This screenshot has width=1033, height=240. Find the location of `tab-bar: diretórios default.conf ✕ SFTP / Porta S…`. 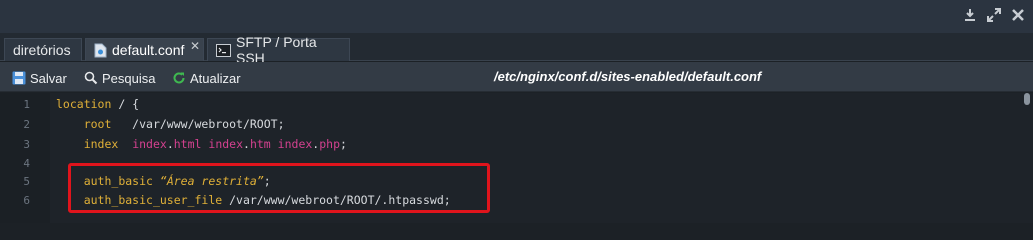

tab-bar: diretórios default.conf ✕ SFTP / Porta S… is located at coordinates (516, 49).